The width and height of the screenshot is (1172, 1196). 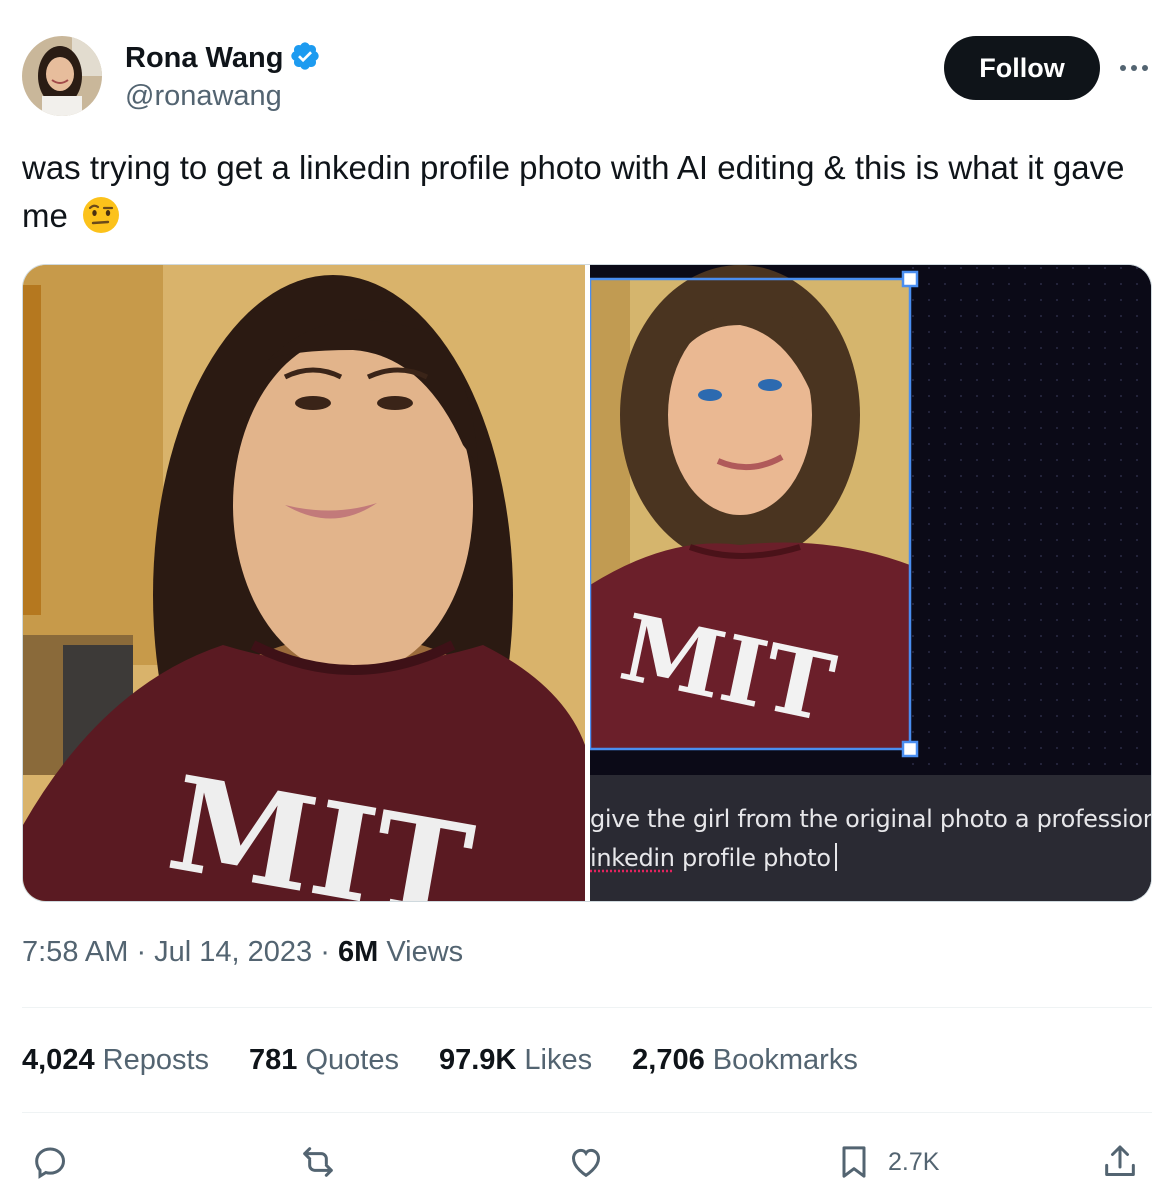 I want to click on likes-count: 97.9K, so click(x=477, y=1060).